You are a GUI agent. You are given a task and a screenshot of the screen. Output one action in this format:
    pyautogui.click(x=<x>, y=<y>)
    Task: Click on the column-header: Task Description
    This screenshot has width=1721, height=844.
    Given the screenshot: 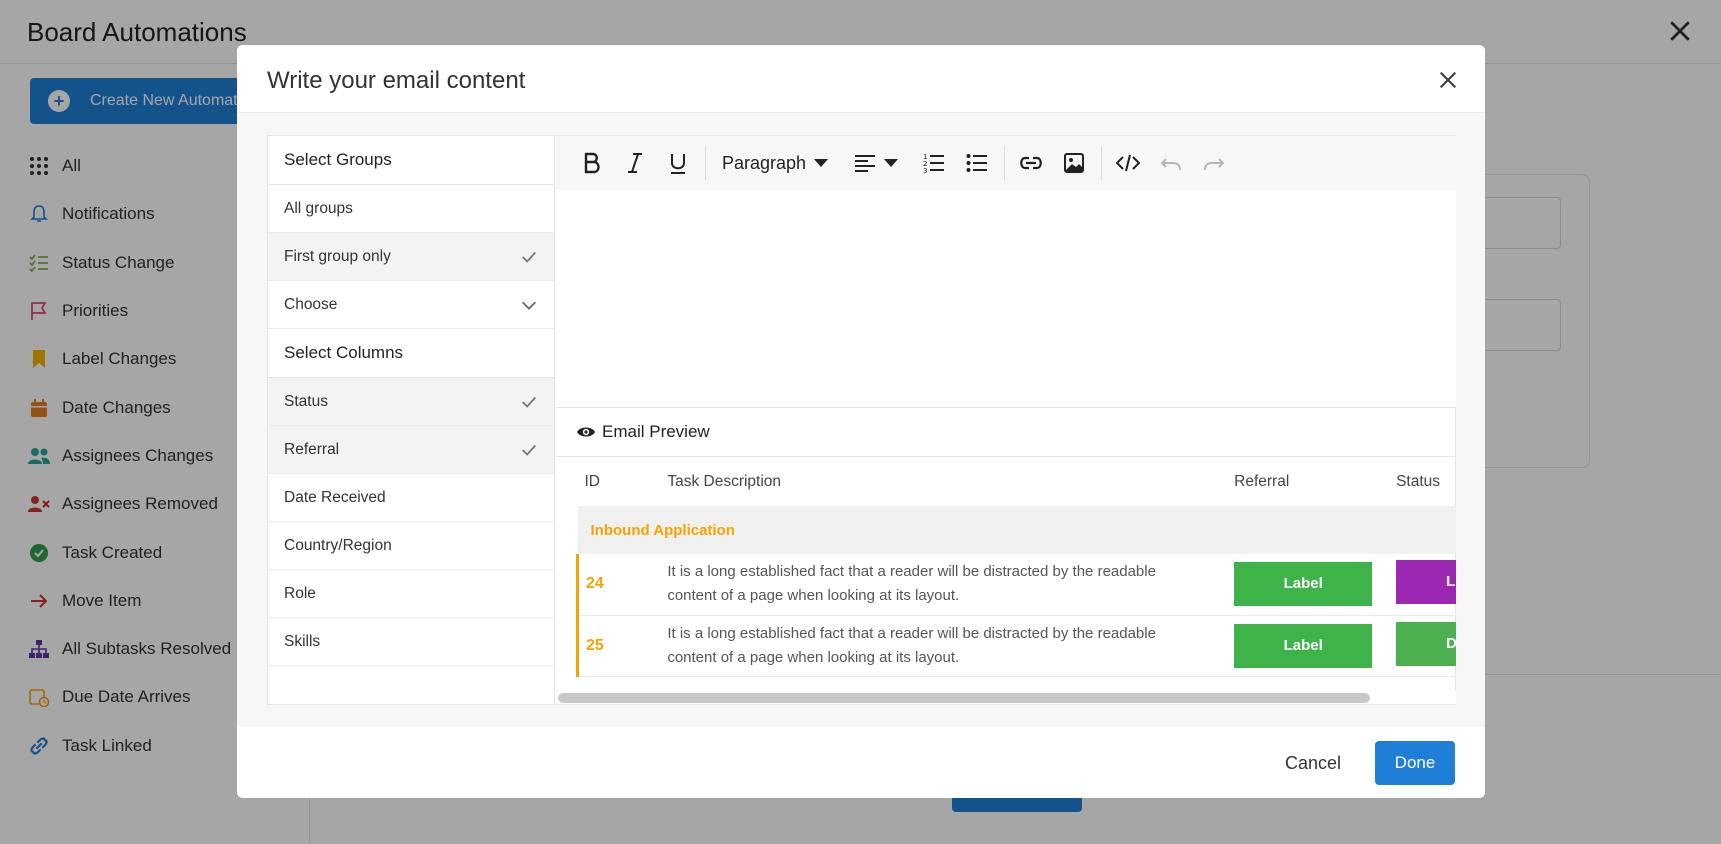 What is the action you would take?
    pyautogui.click(x=724, y=481)
    